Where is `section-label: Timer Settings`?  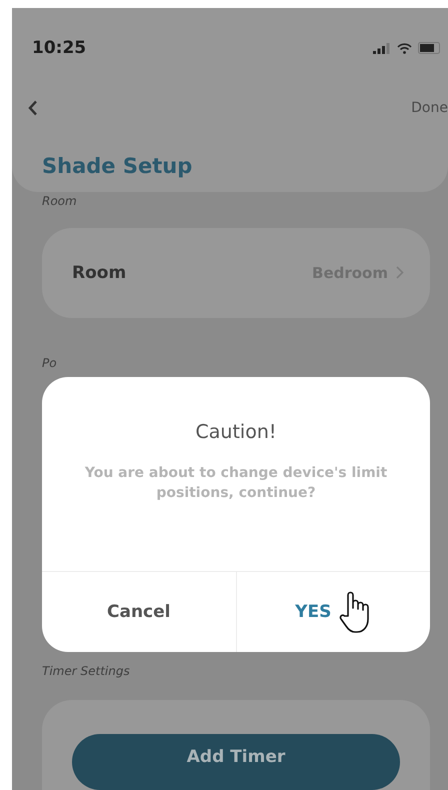
section-label: Timer Settings is located at coordinates (86, 671).